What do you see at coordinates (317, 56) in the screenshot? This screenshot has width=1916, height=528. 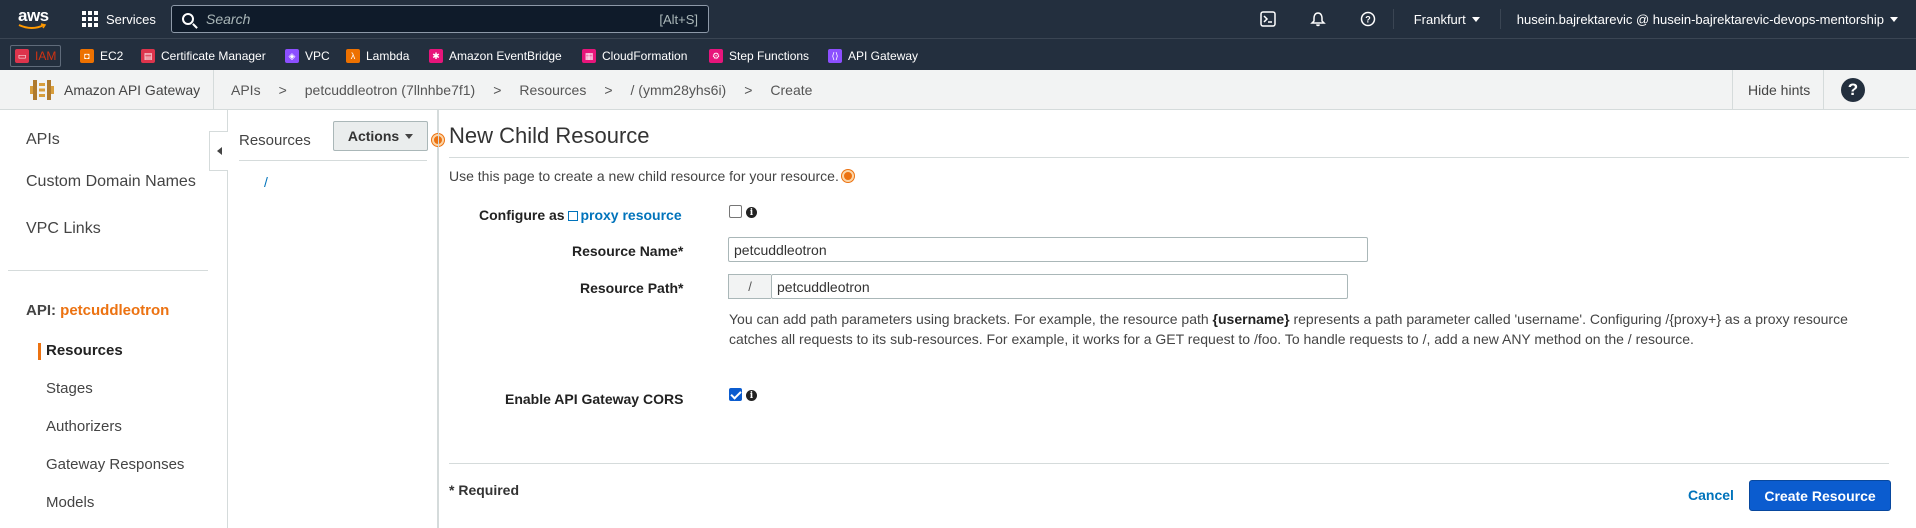 I see `favorite-label: VPC` at bounding box center [317, 56].